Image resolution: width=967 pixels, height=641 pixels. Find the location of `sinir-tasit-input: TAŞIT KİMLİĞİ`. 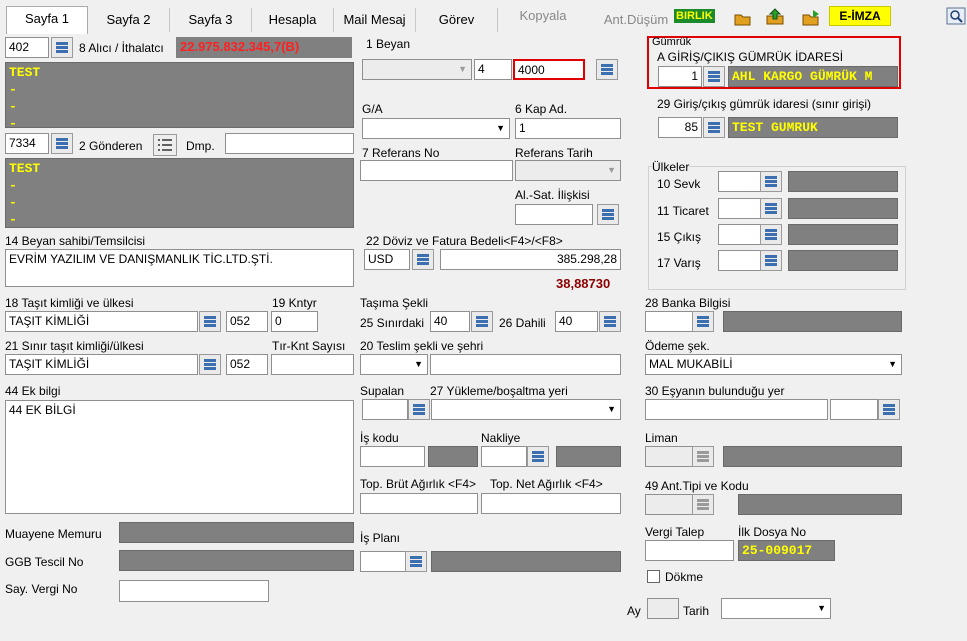

sinir-tasit-input: TAŞIT KİMLİĞİ is located at coordinates (101, 364).